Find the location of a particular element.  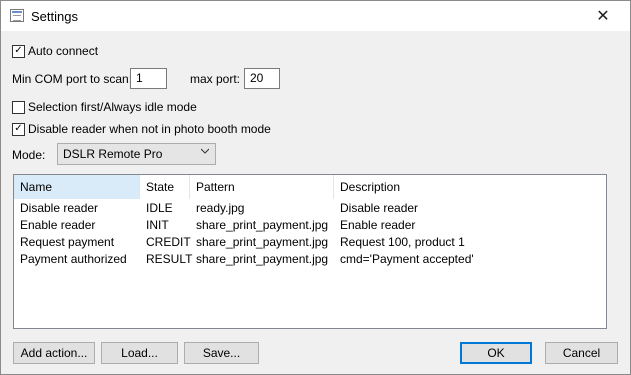

min-com-port-value: 1 is located at coordinates (139, 78).